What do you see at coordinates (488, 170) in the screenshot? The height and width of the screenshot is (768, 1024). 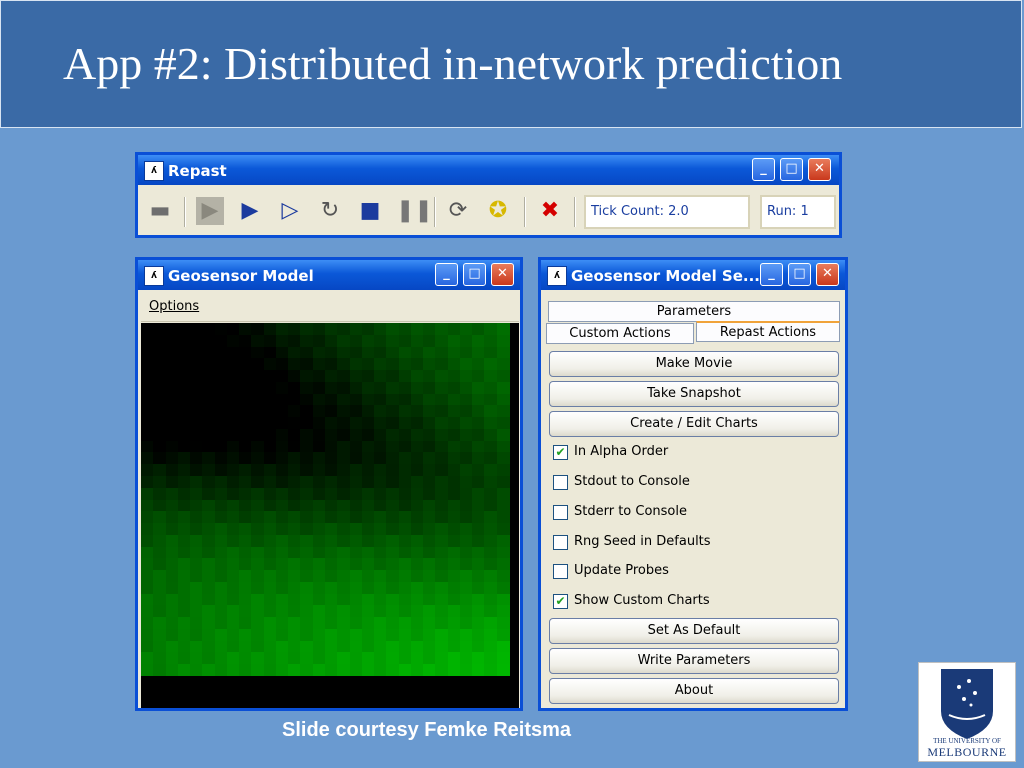 I see `repast-titlebar: ʎ Repast _ □ ✕` at bounding box center [488, 170].